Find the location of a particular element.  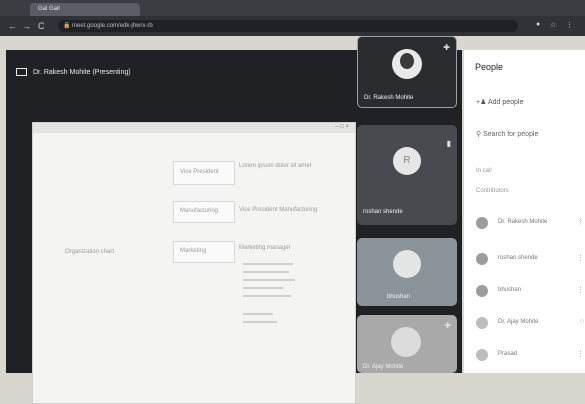

reload-icon: C is located at coordinates (41, 26).